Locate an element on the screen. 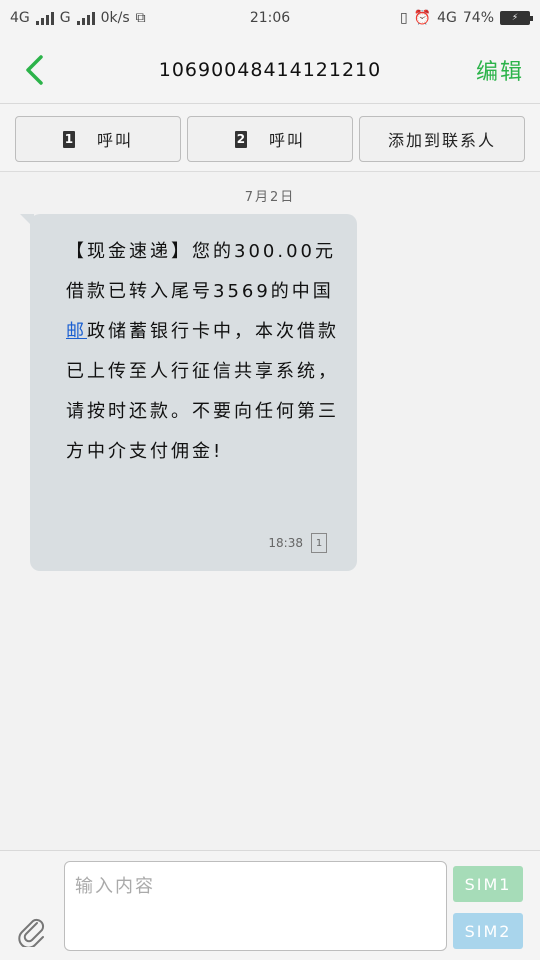 The height and width of the screenshot is (960, 540). send-sim1-button: SIM1 is located at coordinates (488, 884).